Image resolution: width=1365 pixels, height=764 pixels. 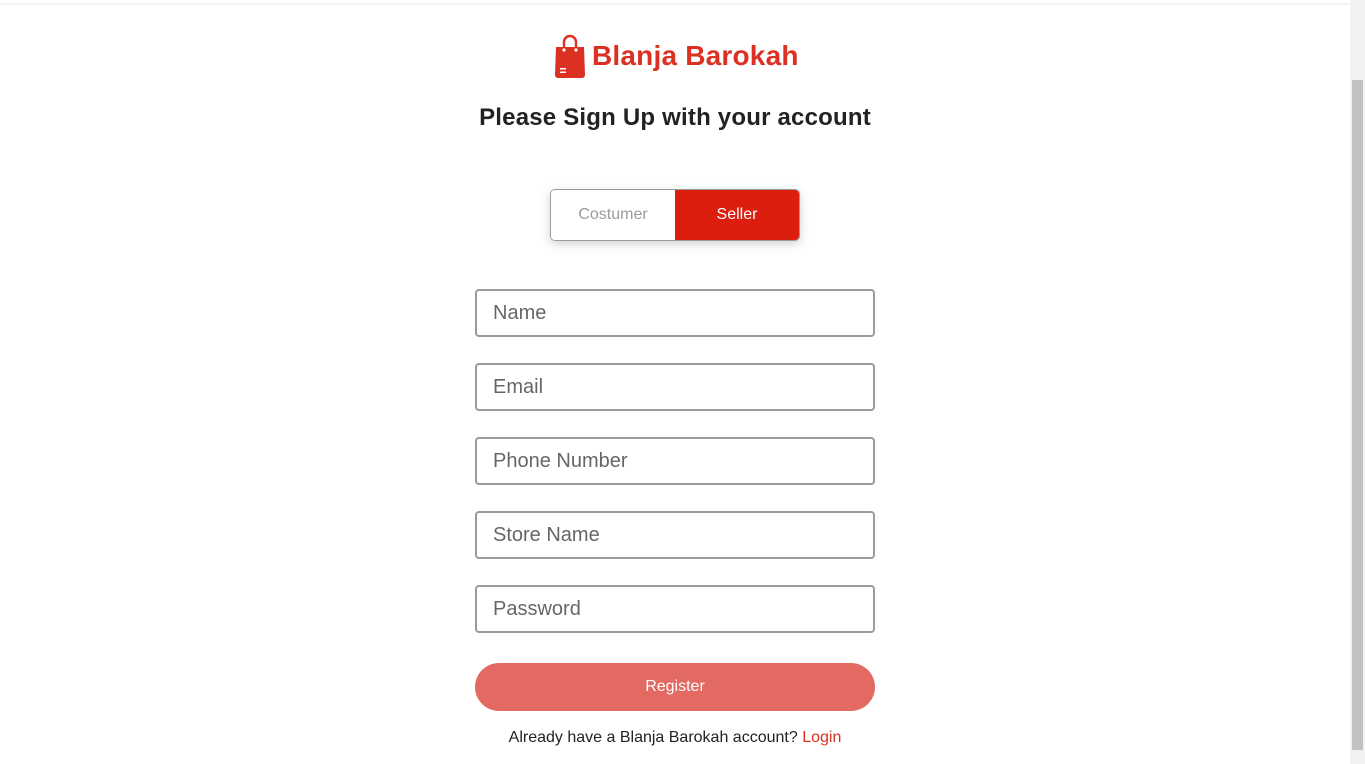 What do you see at coordinates (675, 535) in the screenshot?
I see `store-name-input` at bounding box center [675, 535].